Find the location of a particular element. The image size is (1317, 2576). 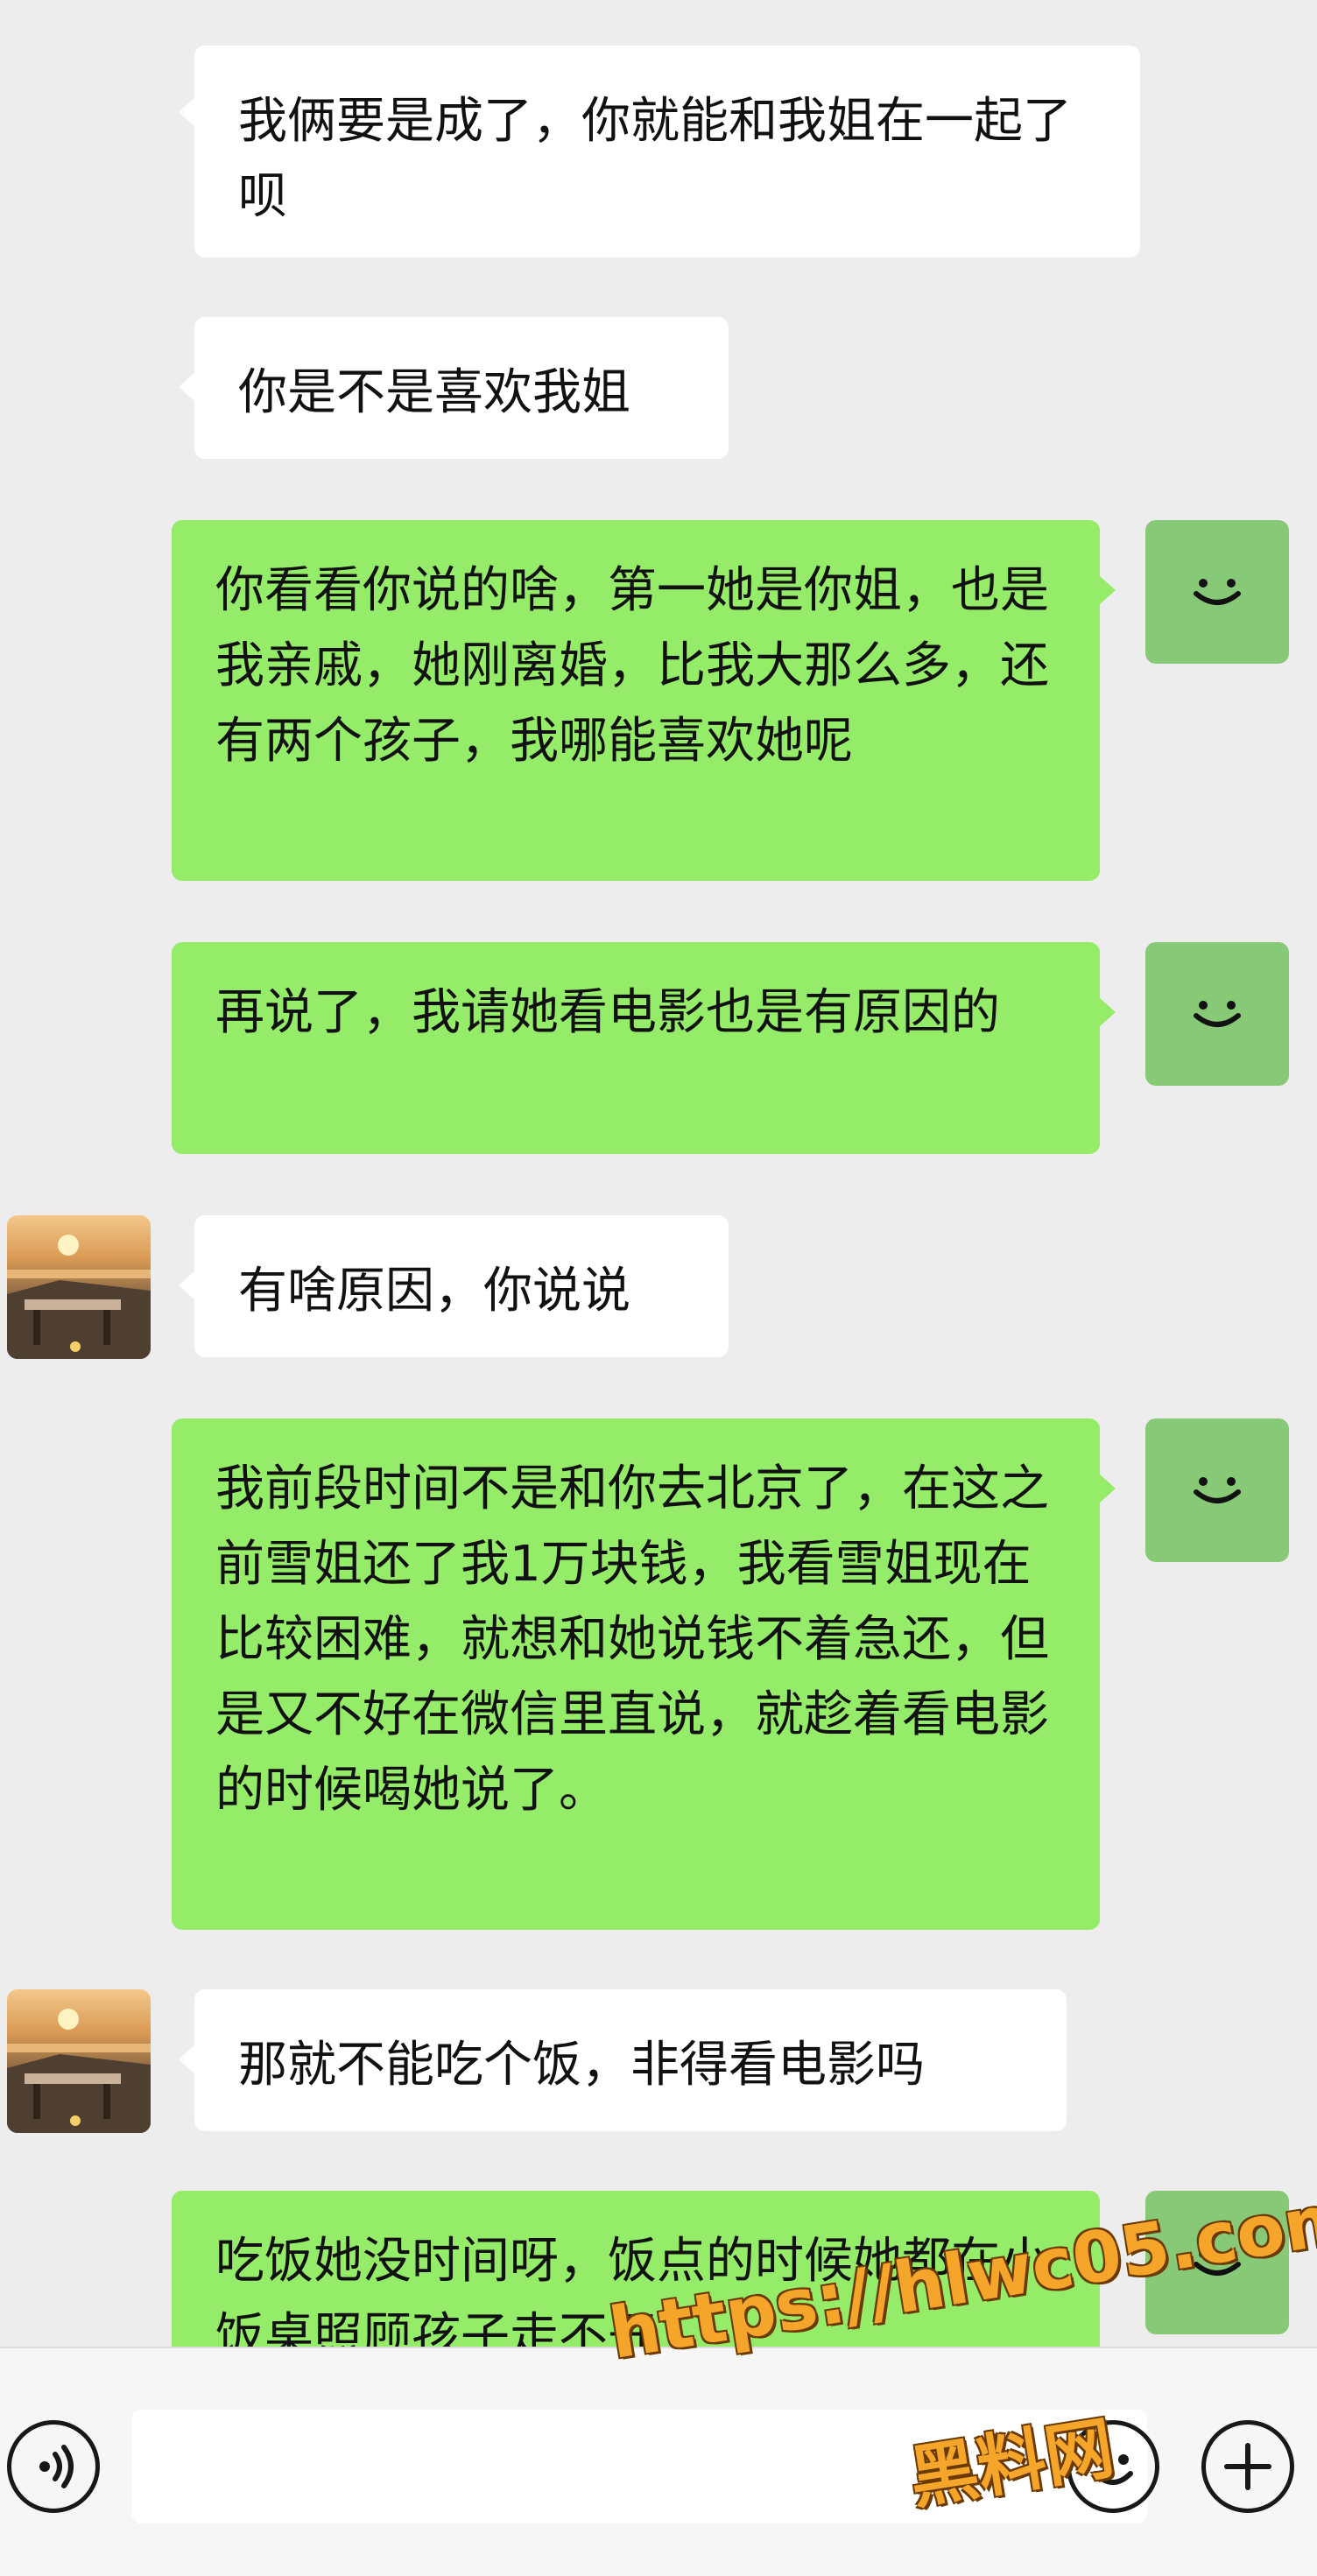

message-text: 有啥原因，你说说 is located at coordinates (434, 1291).